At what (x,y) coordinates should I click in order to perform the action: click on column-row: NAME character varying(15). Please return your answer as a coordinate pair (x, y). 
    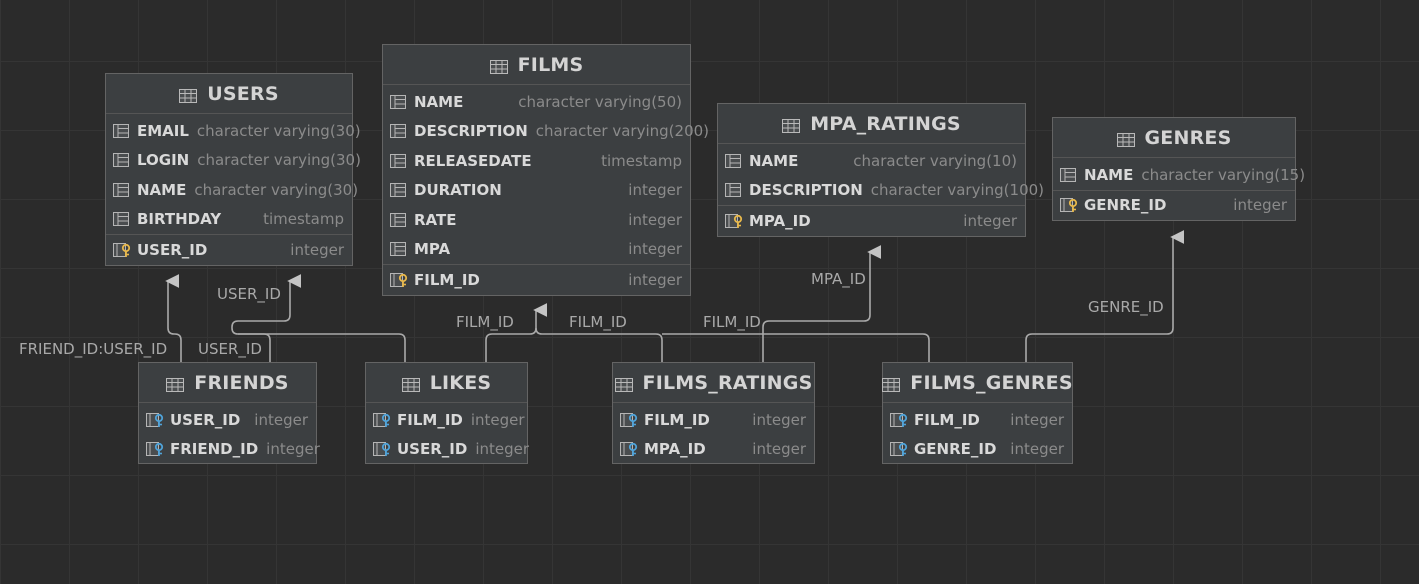
    Looking at the image, I should click on (1179, 175).